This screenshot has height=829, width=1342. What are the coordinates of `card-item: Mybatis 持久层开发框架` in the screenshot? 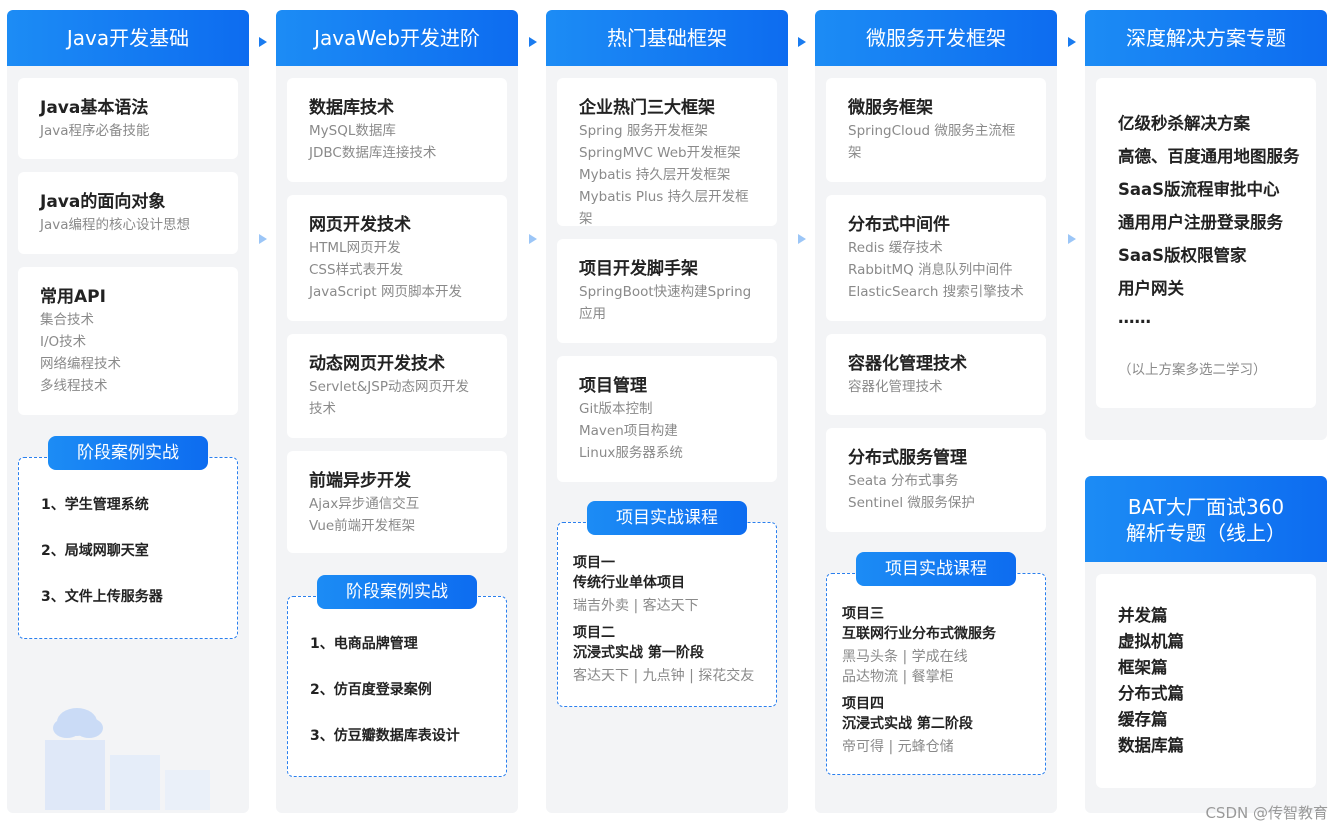 It's located at (655, 175).